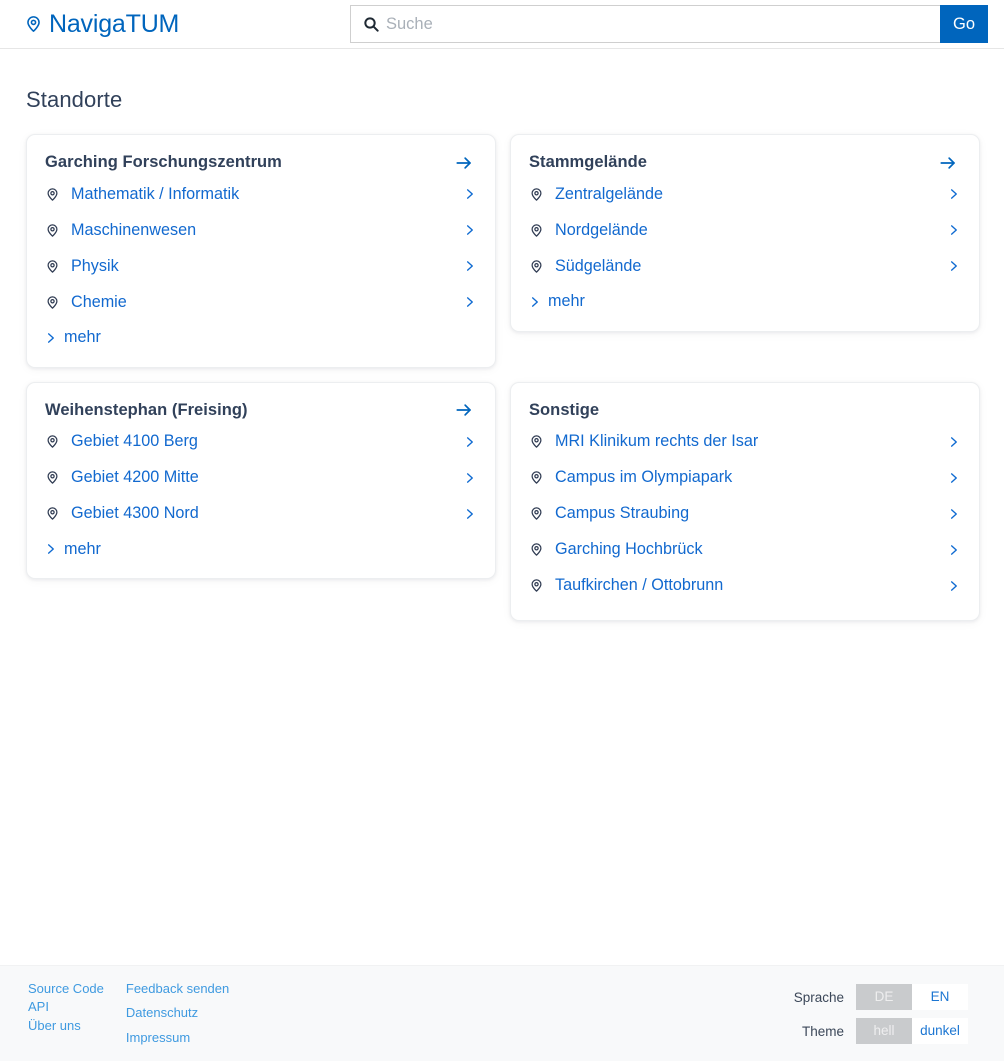 Image resolution: width=1004 pixels, height=1061 pixels. What do you see at coordinates (940, 1031) in the screenshot?
I see `theme-option-dark: dunkel` at bounding box center [940, 1031].